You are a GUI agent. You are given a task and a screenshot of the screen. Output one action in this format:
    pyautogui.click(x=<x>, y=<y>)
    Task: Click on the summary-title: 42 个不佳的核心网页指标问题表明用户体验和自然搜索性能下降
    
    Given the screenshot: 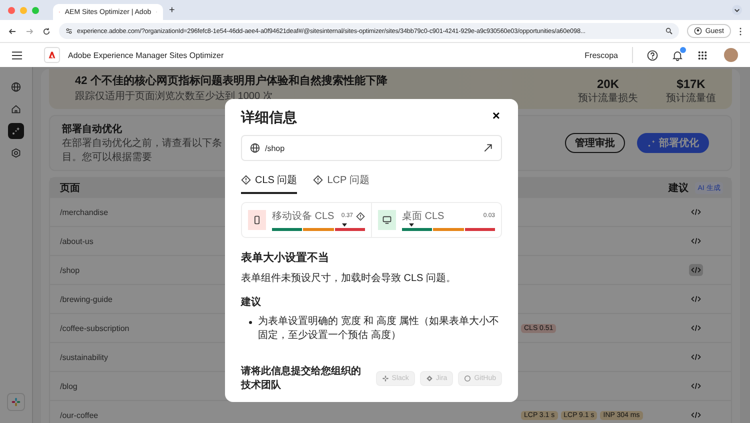 What is the action you would take?
    pyautogui.click(x=231, y=81)
    